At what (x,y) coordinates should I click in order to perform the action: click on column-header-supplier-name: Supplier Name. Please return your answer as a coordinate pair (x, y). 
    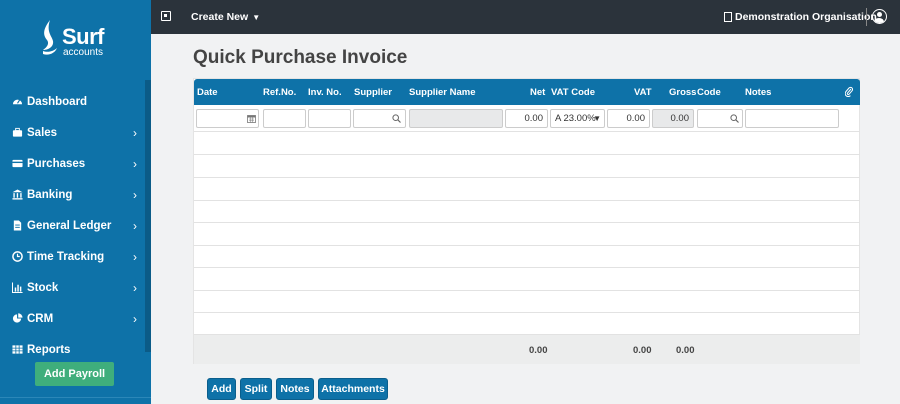
    Looking at the image, I should click on (442, 92).